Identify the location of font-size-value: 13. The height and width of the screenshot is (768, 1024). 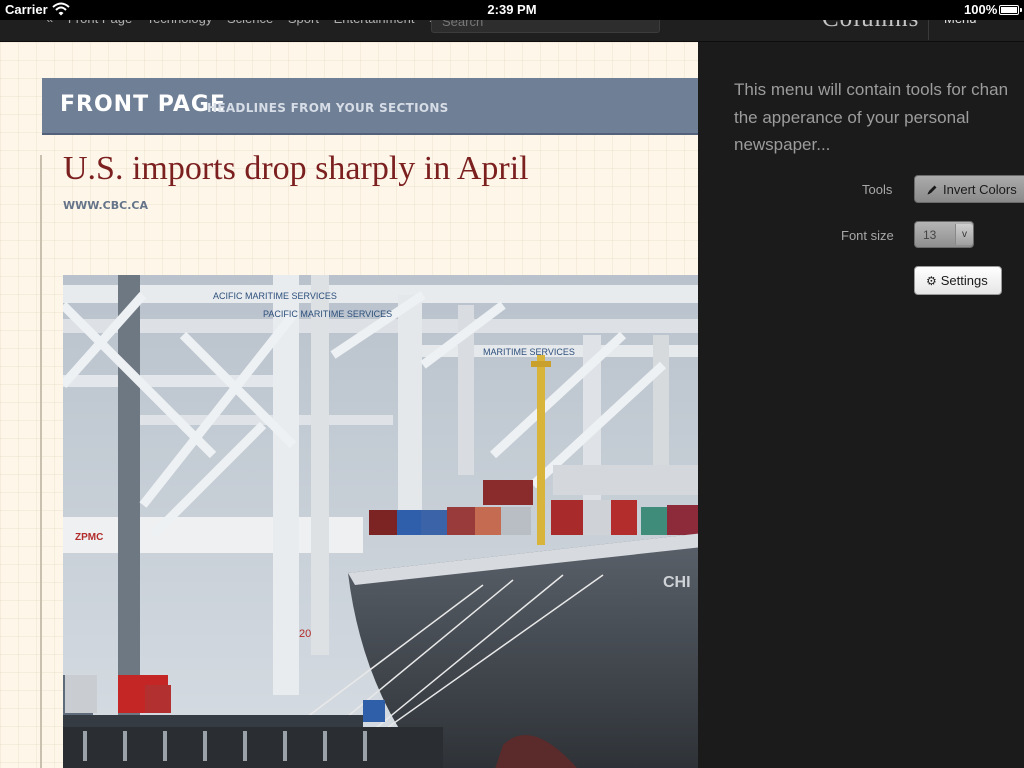
(930, 235).